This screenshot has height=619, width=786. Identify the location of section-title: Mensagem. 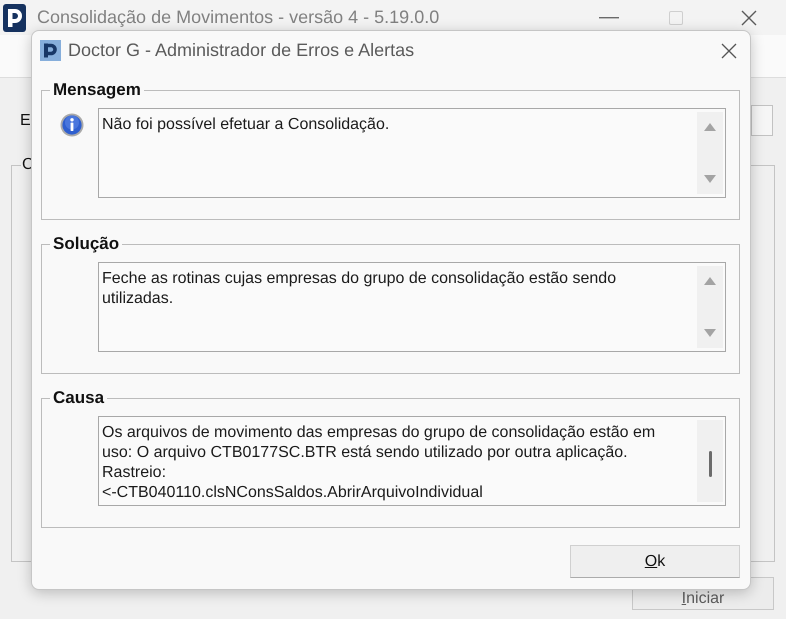
(97, 90).